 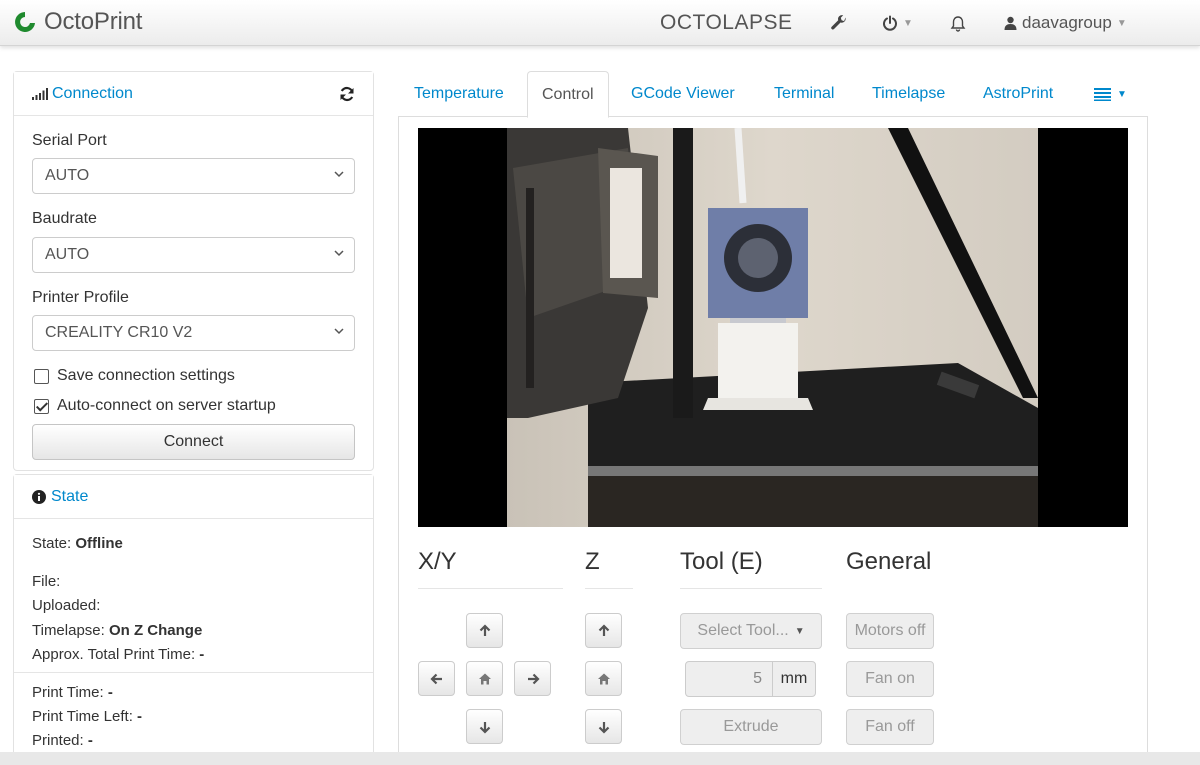 What do you see at coordinates (890, 23) in the screenshot?
I see `power-icon` at bounding box center [890, 23].